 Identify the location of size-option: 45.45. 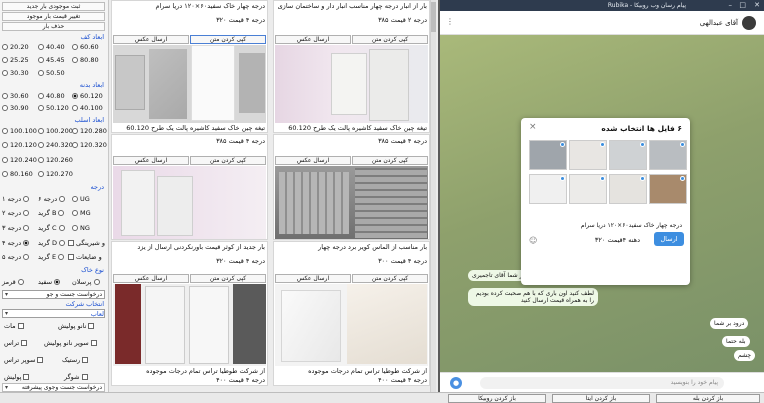
(51, 60).